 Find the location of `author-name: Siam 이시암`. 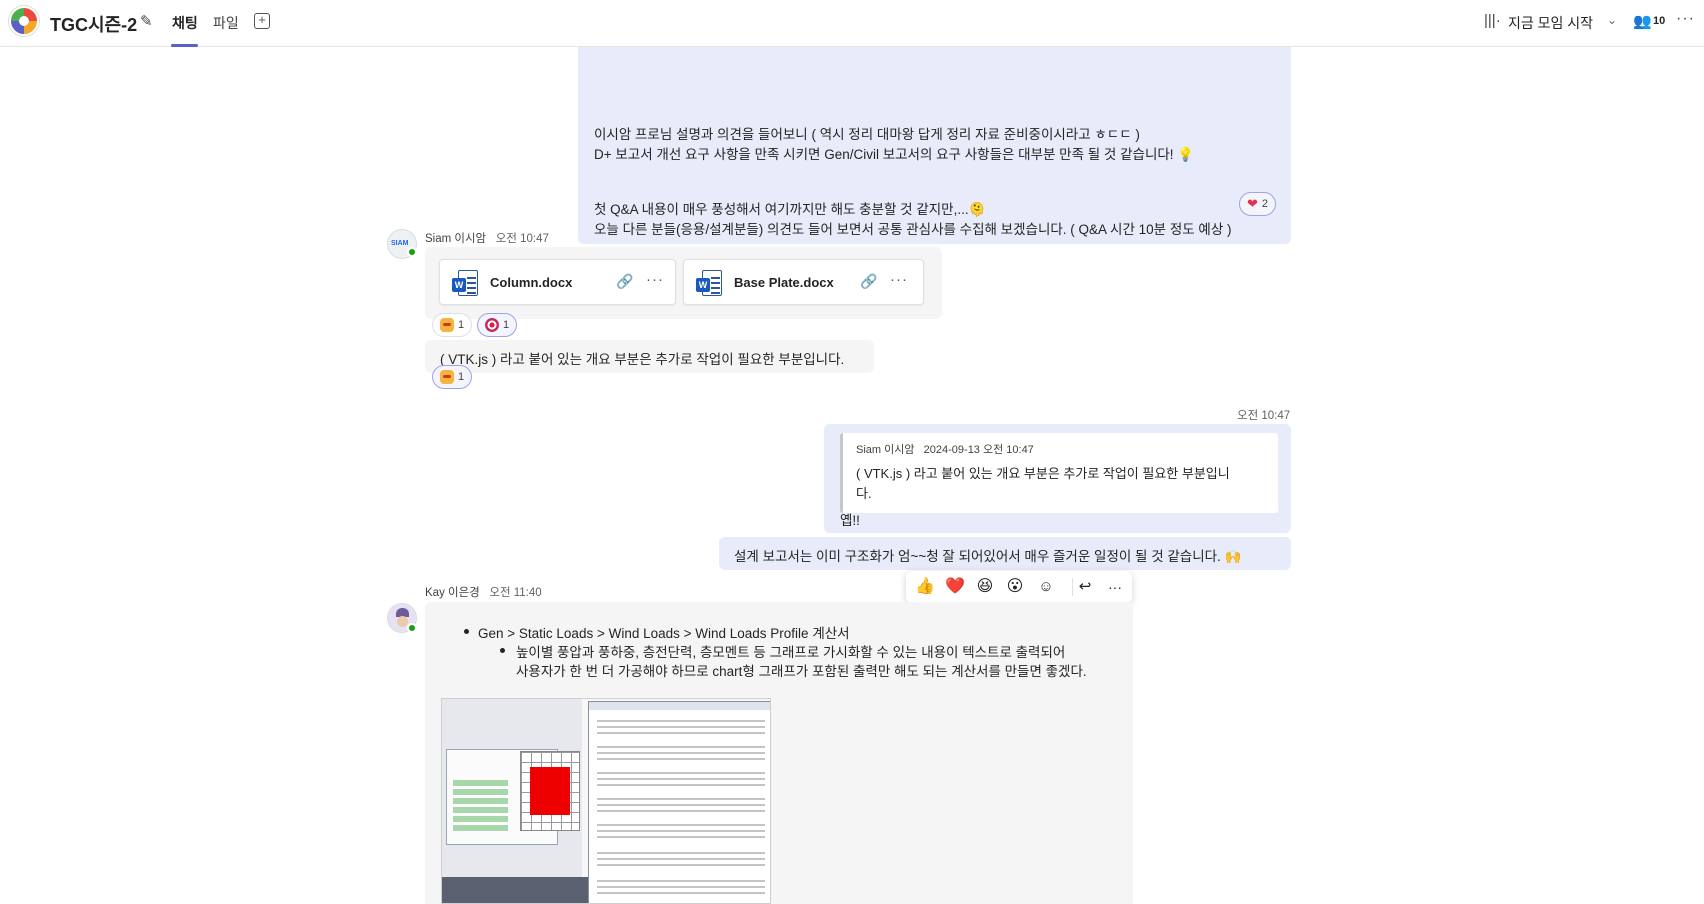

author-name: Siam 이시암 is located at coordinates (455, 239).